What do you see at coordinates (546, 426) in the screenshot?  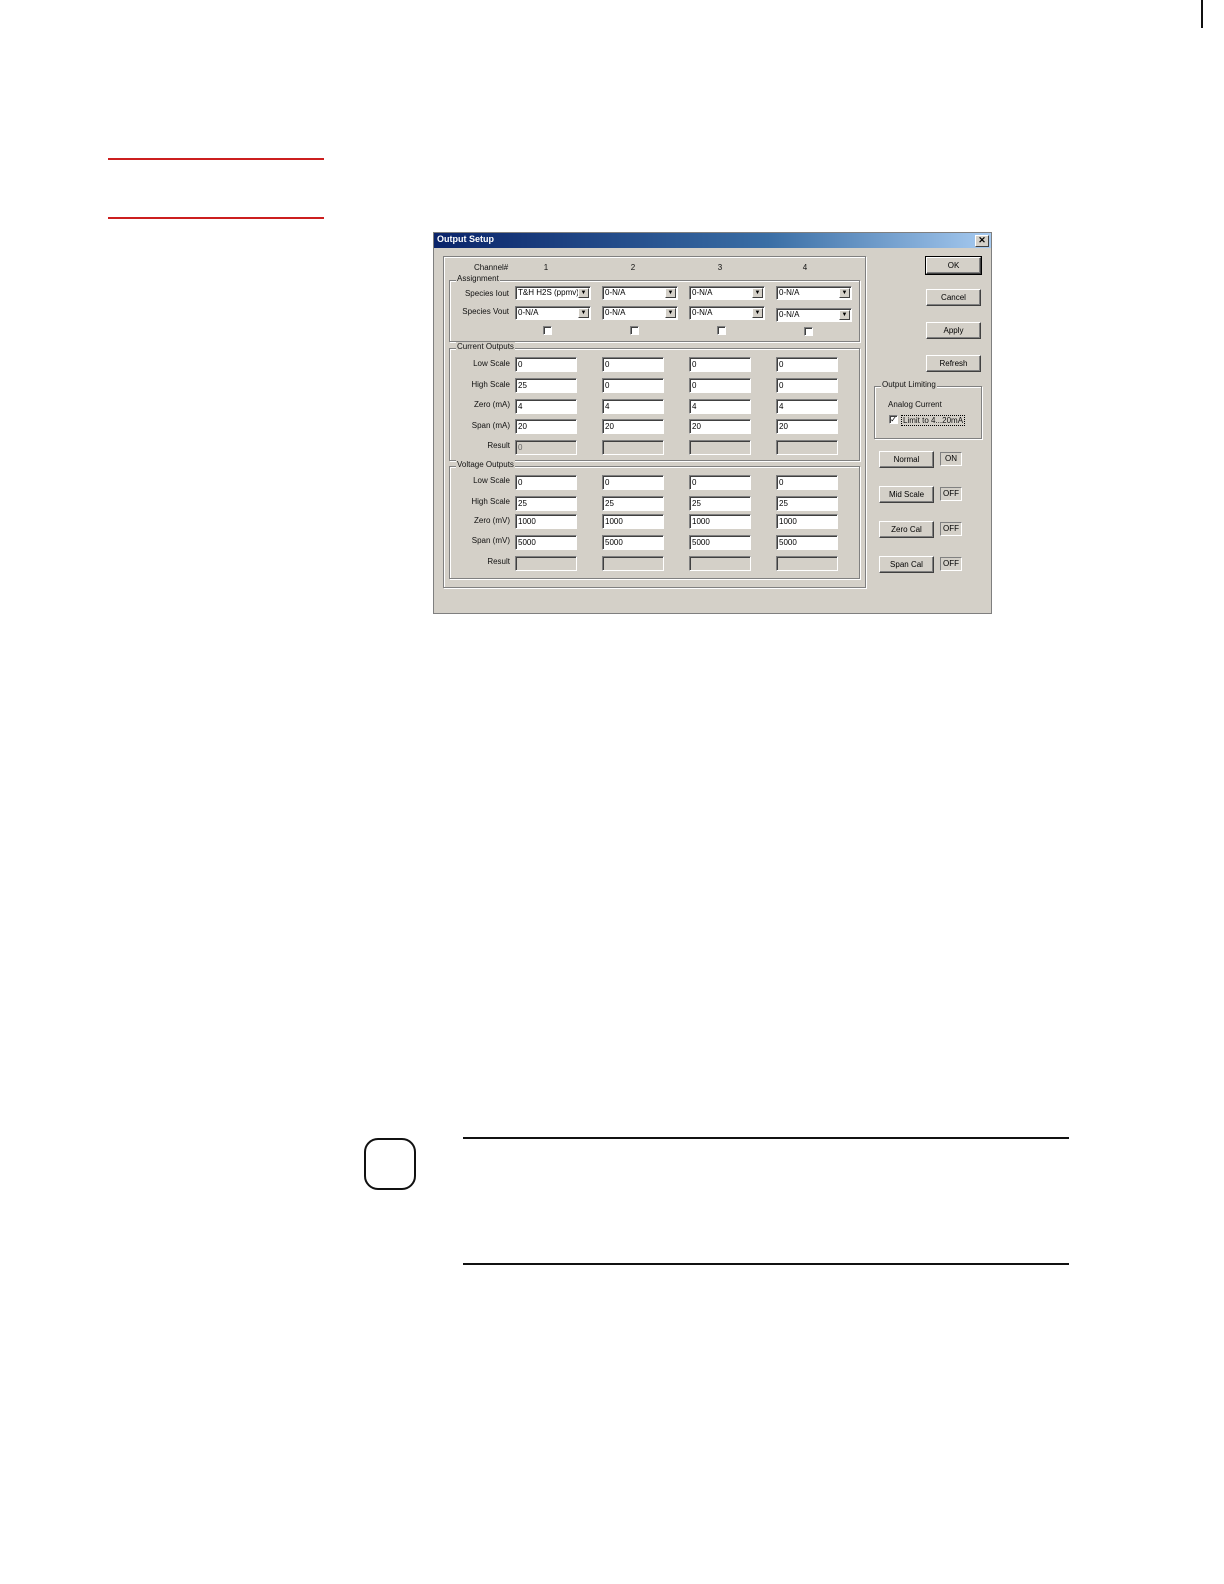 I see `current-span-1: 20` at bounding box center [546, 426].